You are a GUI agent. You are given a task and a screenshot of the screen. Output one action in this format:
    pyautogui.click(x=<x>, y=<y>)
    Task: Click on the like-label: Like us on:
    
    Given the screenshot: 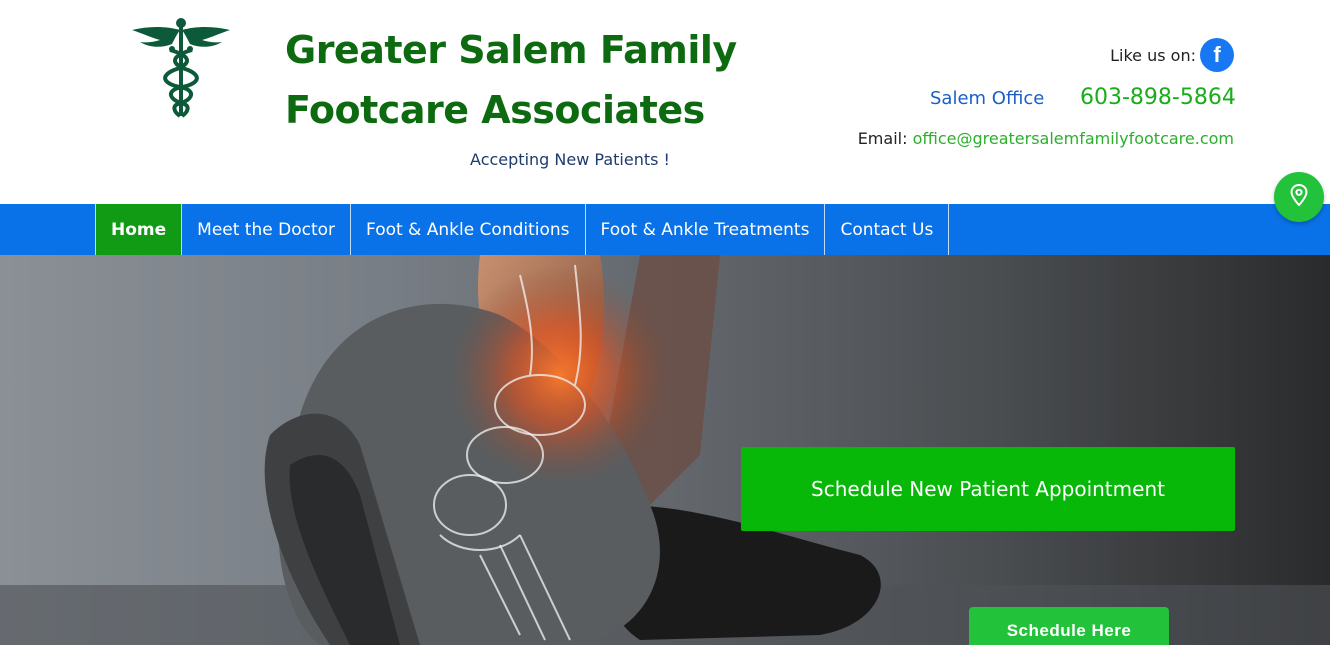 What is the action you would take?
    pyautogui.click(x=1153, y=55)
    